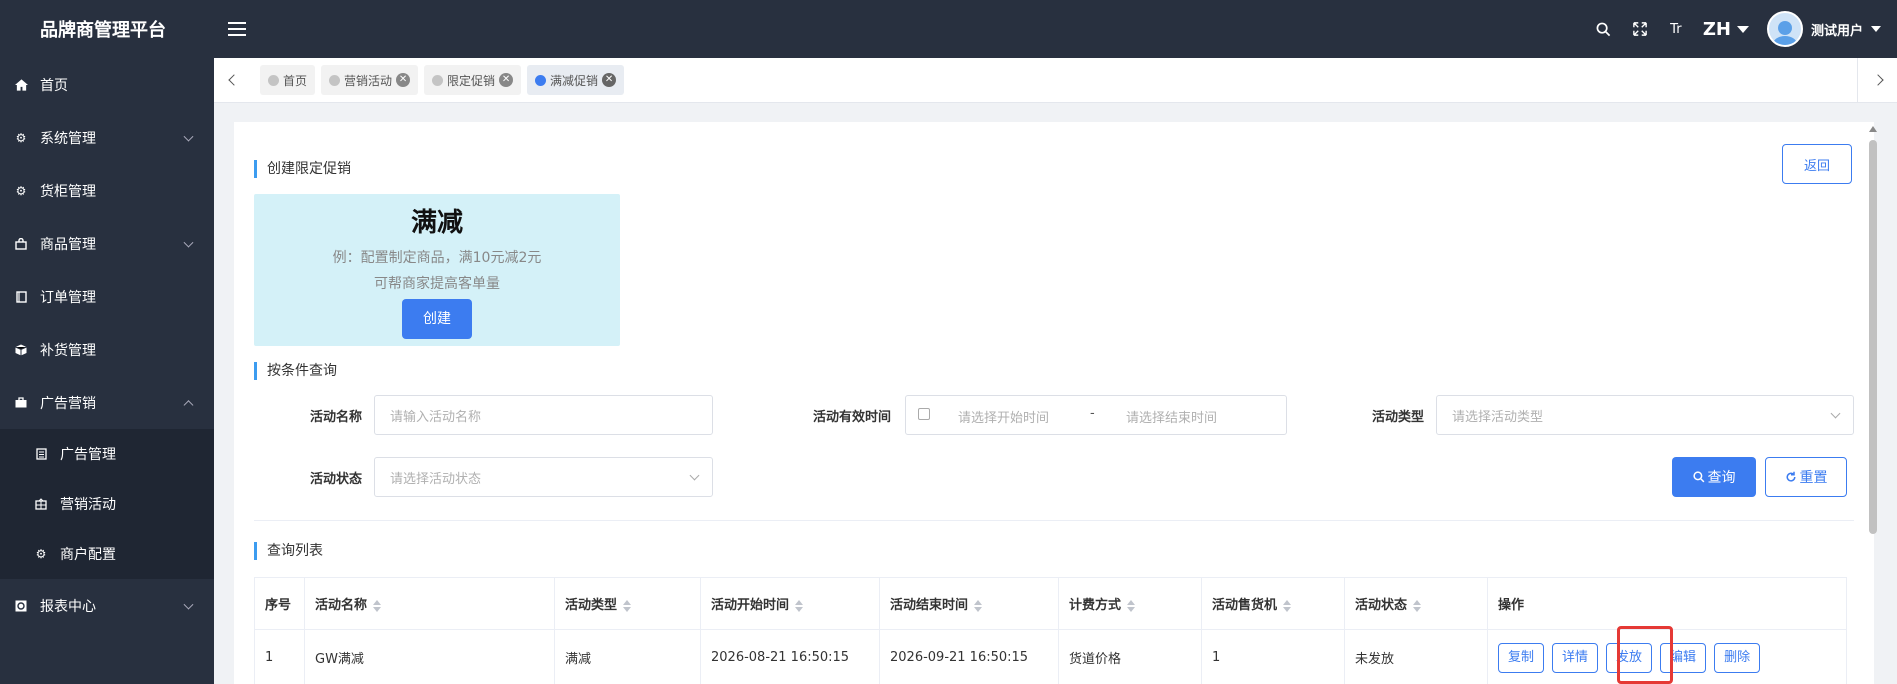  I want to click on cell-machines: 1, so click(1273, 656).